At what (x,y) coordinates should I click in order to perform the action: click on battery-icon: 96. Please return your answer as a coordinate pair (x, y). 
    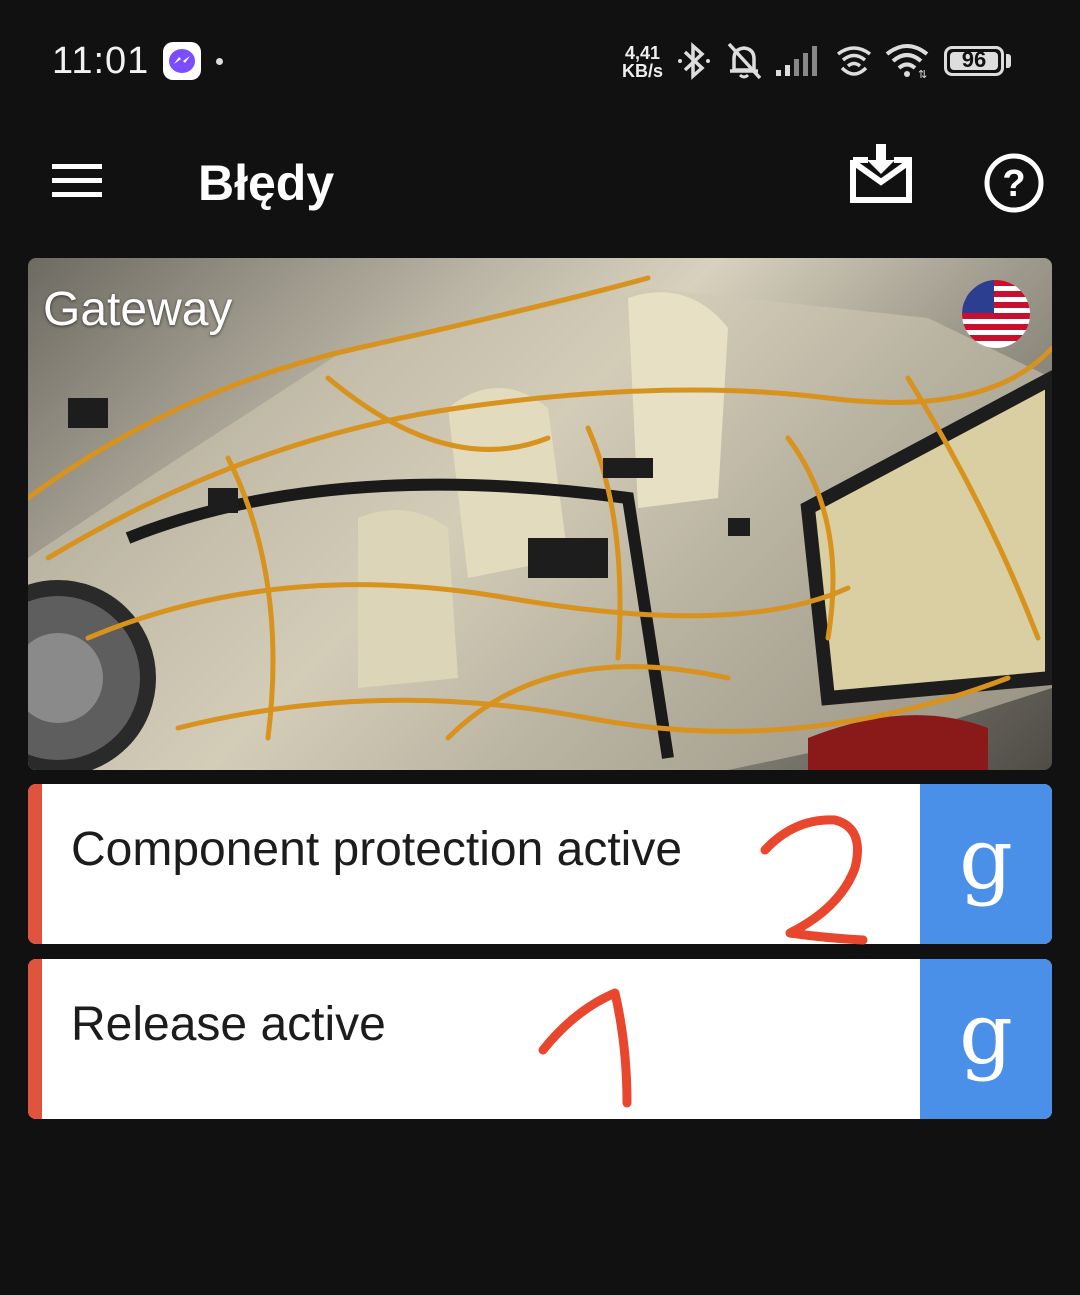
    Looking at the image, I should click on (974, 61).